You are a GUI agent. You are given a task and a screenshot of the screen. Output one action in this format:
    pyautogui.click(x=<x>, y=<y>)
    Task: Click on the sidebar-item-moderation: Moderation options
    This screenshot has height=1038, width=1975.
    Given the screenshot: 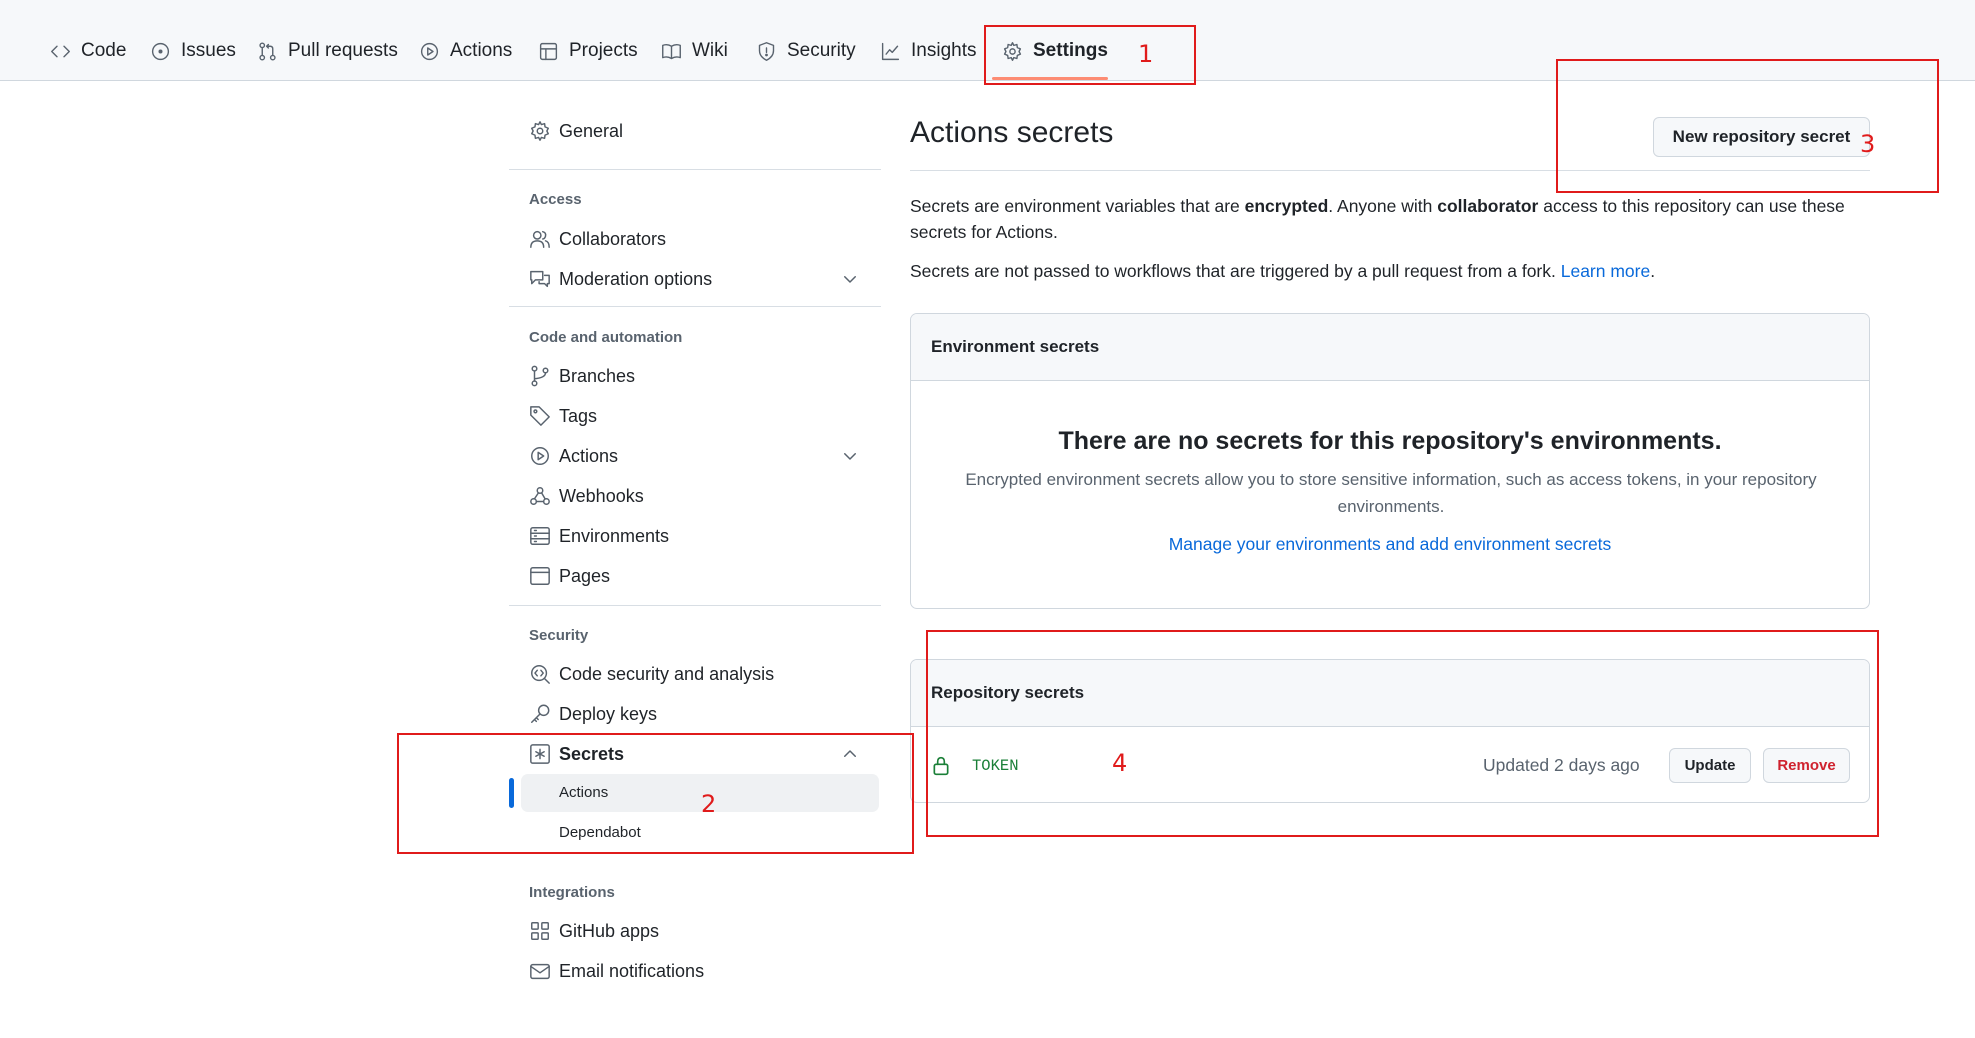 What is the action you would take?
    pyautogui.click(x=695, y=279)
    